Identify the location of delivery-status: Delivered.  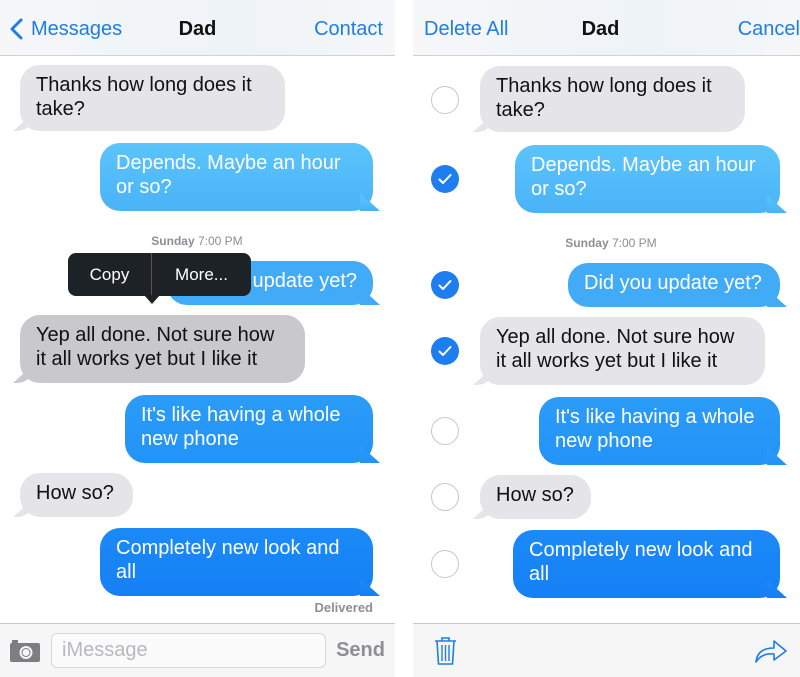
(343, 607).